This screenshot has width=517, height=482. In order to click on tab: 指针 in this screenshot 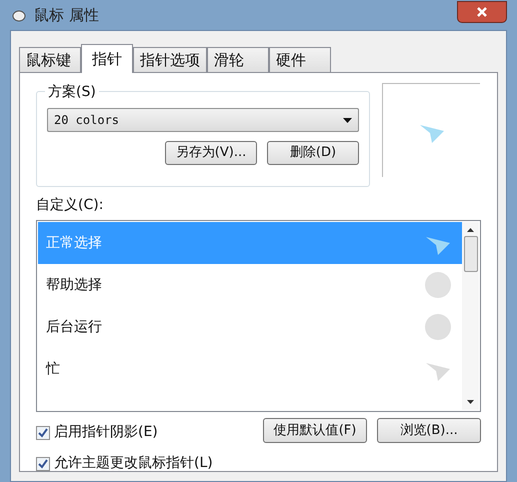, I will do `click(107, 58)`.